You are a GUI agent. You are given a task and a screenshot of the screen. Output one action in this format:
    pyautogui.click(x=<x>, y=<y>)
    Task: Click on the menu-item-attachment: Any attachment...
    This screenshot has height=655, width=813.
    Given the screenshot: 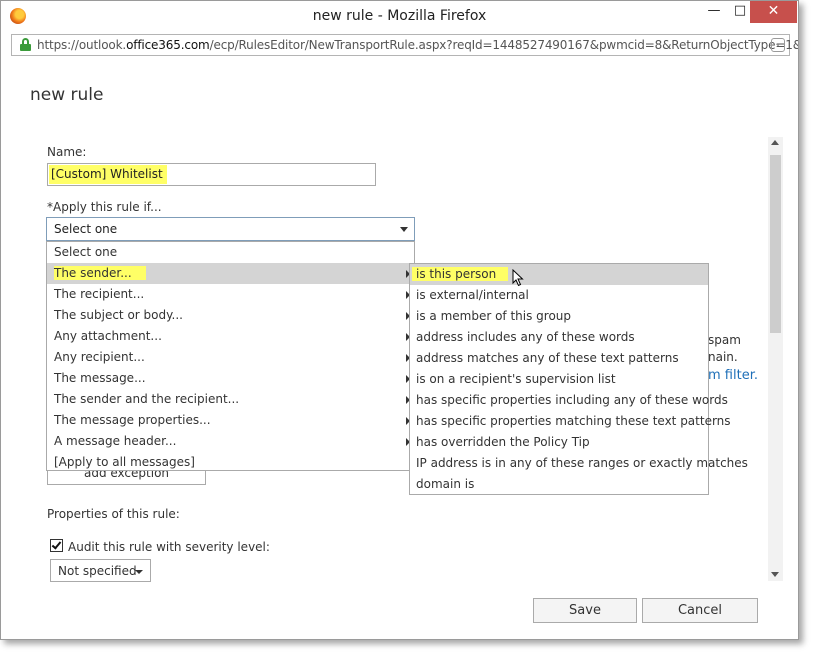 What is the action you would take?
    pyautogui.click(x=230, y=336)
    